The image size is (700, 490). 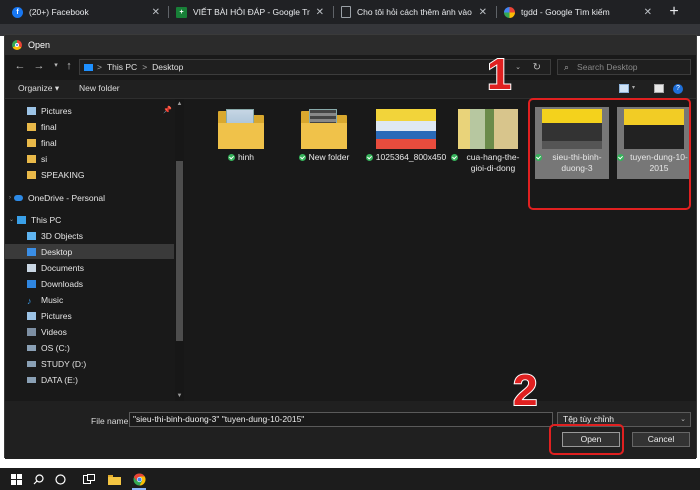 What do you see at coordinates (60, 479) in the screenshot?
I see `task-view-icon` at bounding box center [60, 479].